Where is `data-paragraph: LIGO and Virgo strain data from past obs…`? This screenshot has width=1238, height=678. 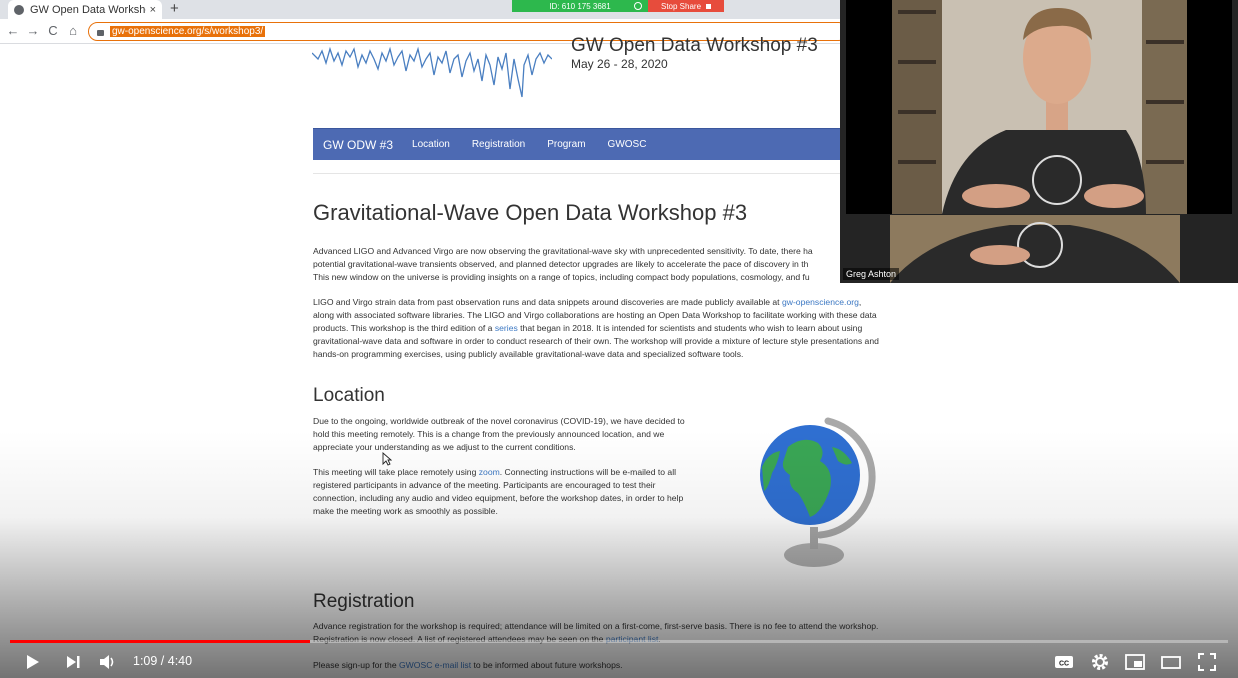 data-paragraph: LIGO and Virgo strain data from past obs… is located at coordinates (613, 328).